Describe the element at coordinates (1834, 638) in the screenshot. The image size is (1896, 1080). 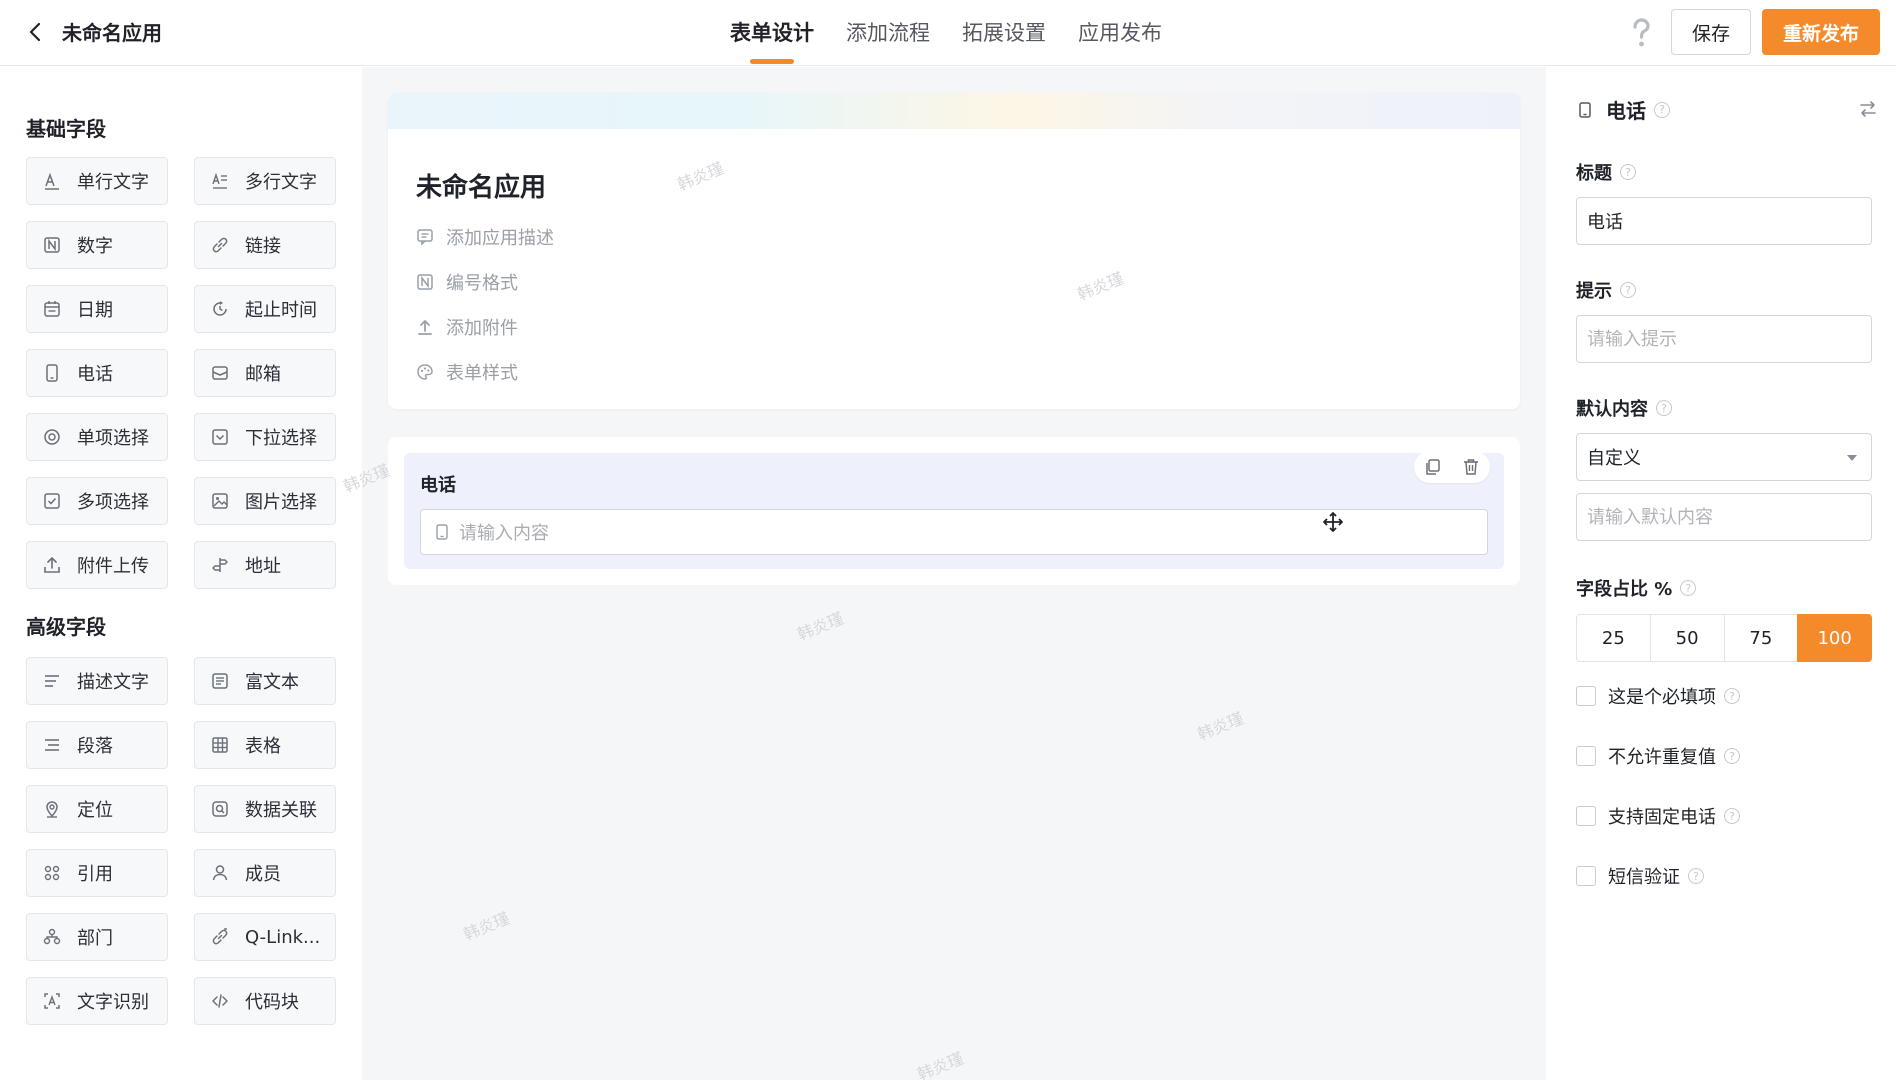
I see `width-option-100: 100` at that location.